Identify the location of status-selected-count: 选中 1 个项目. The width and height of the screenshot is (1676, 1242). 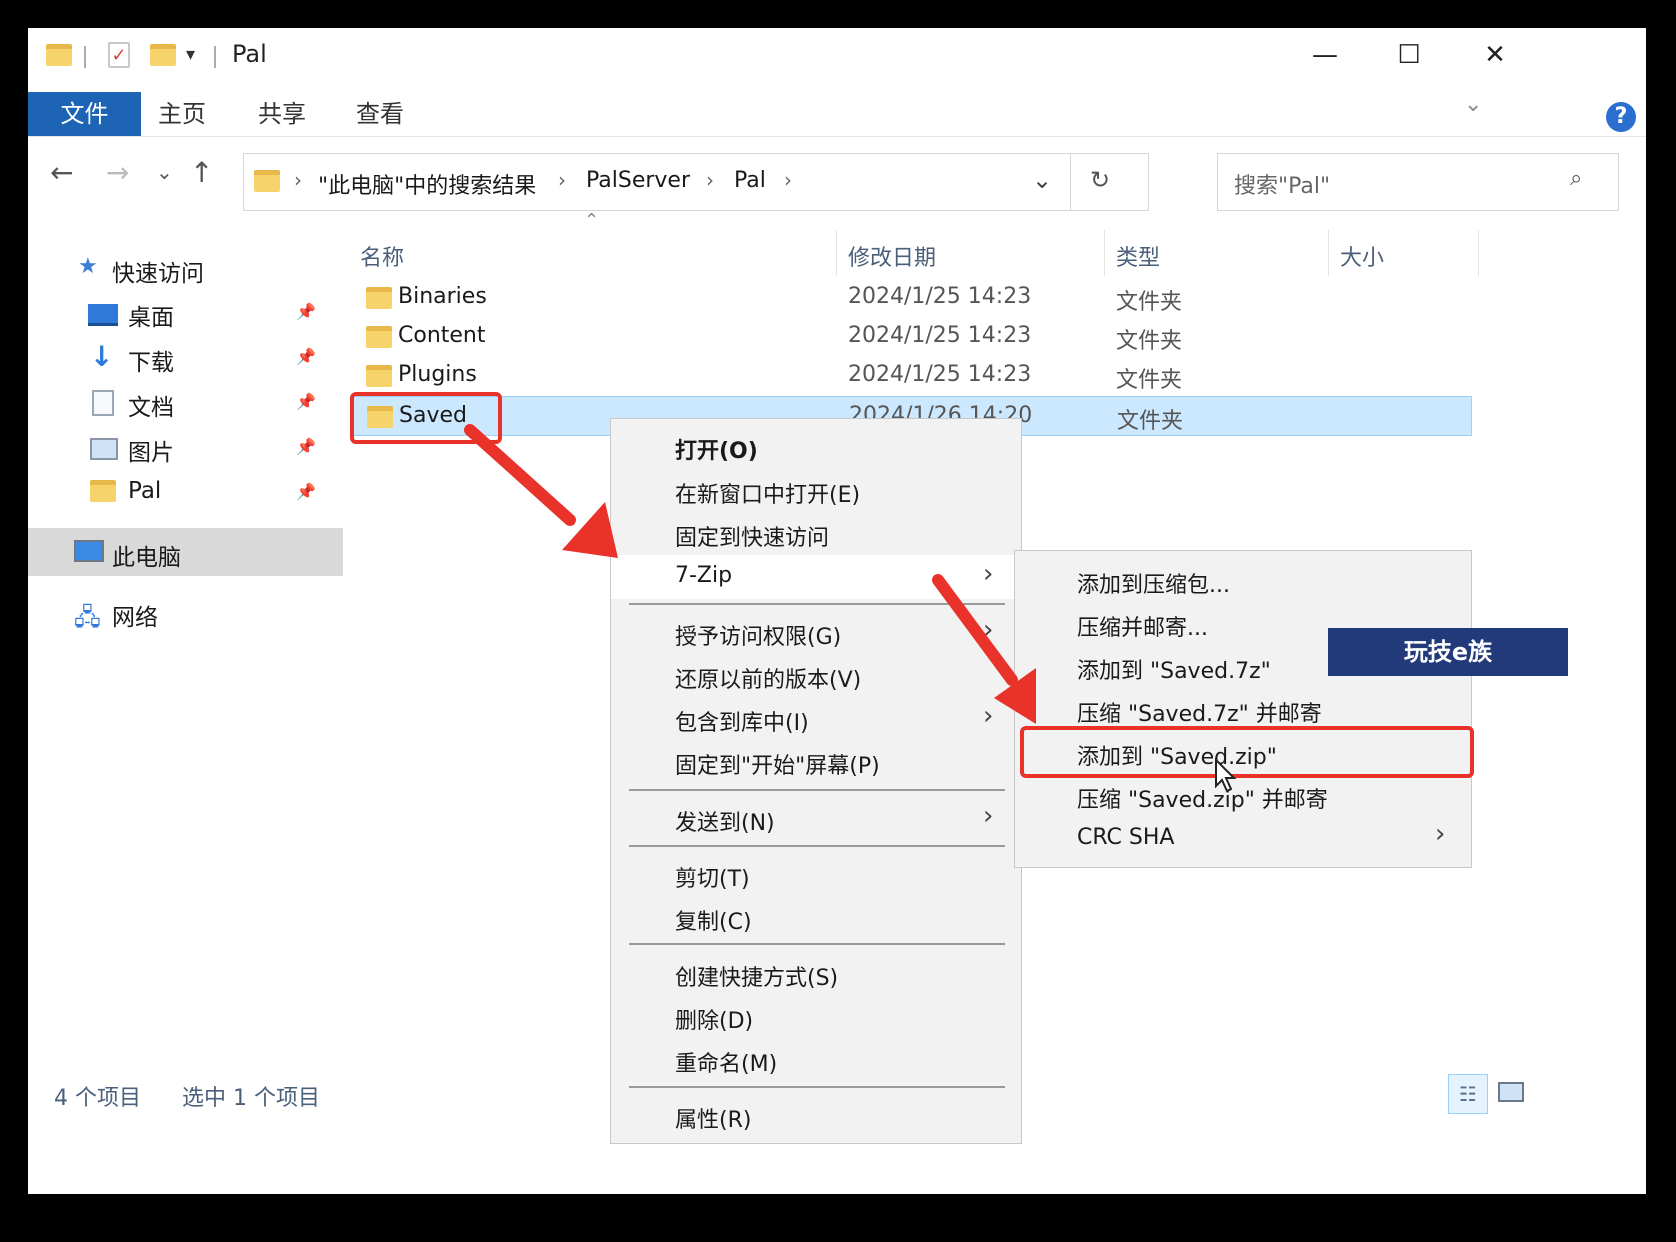
(251, 1098).